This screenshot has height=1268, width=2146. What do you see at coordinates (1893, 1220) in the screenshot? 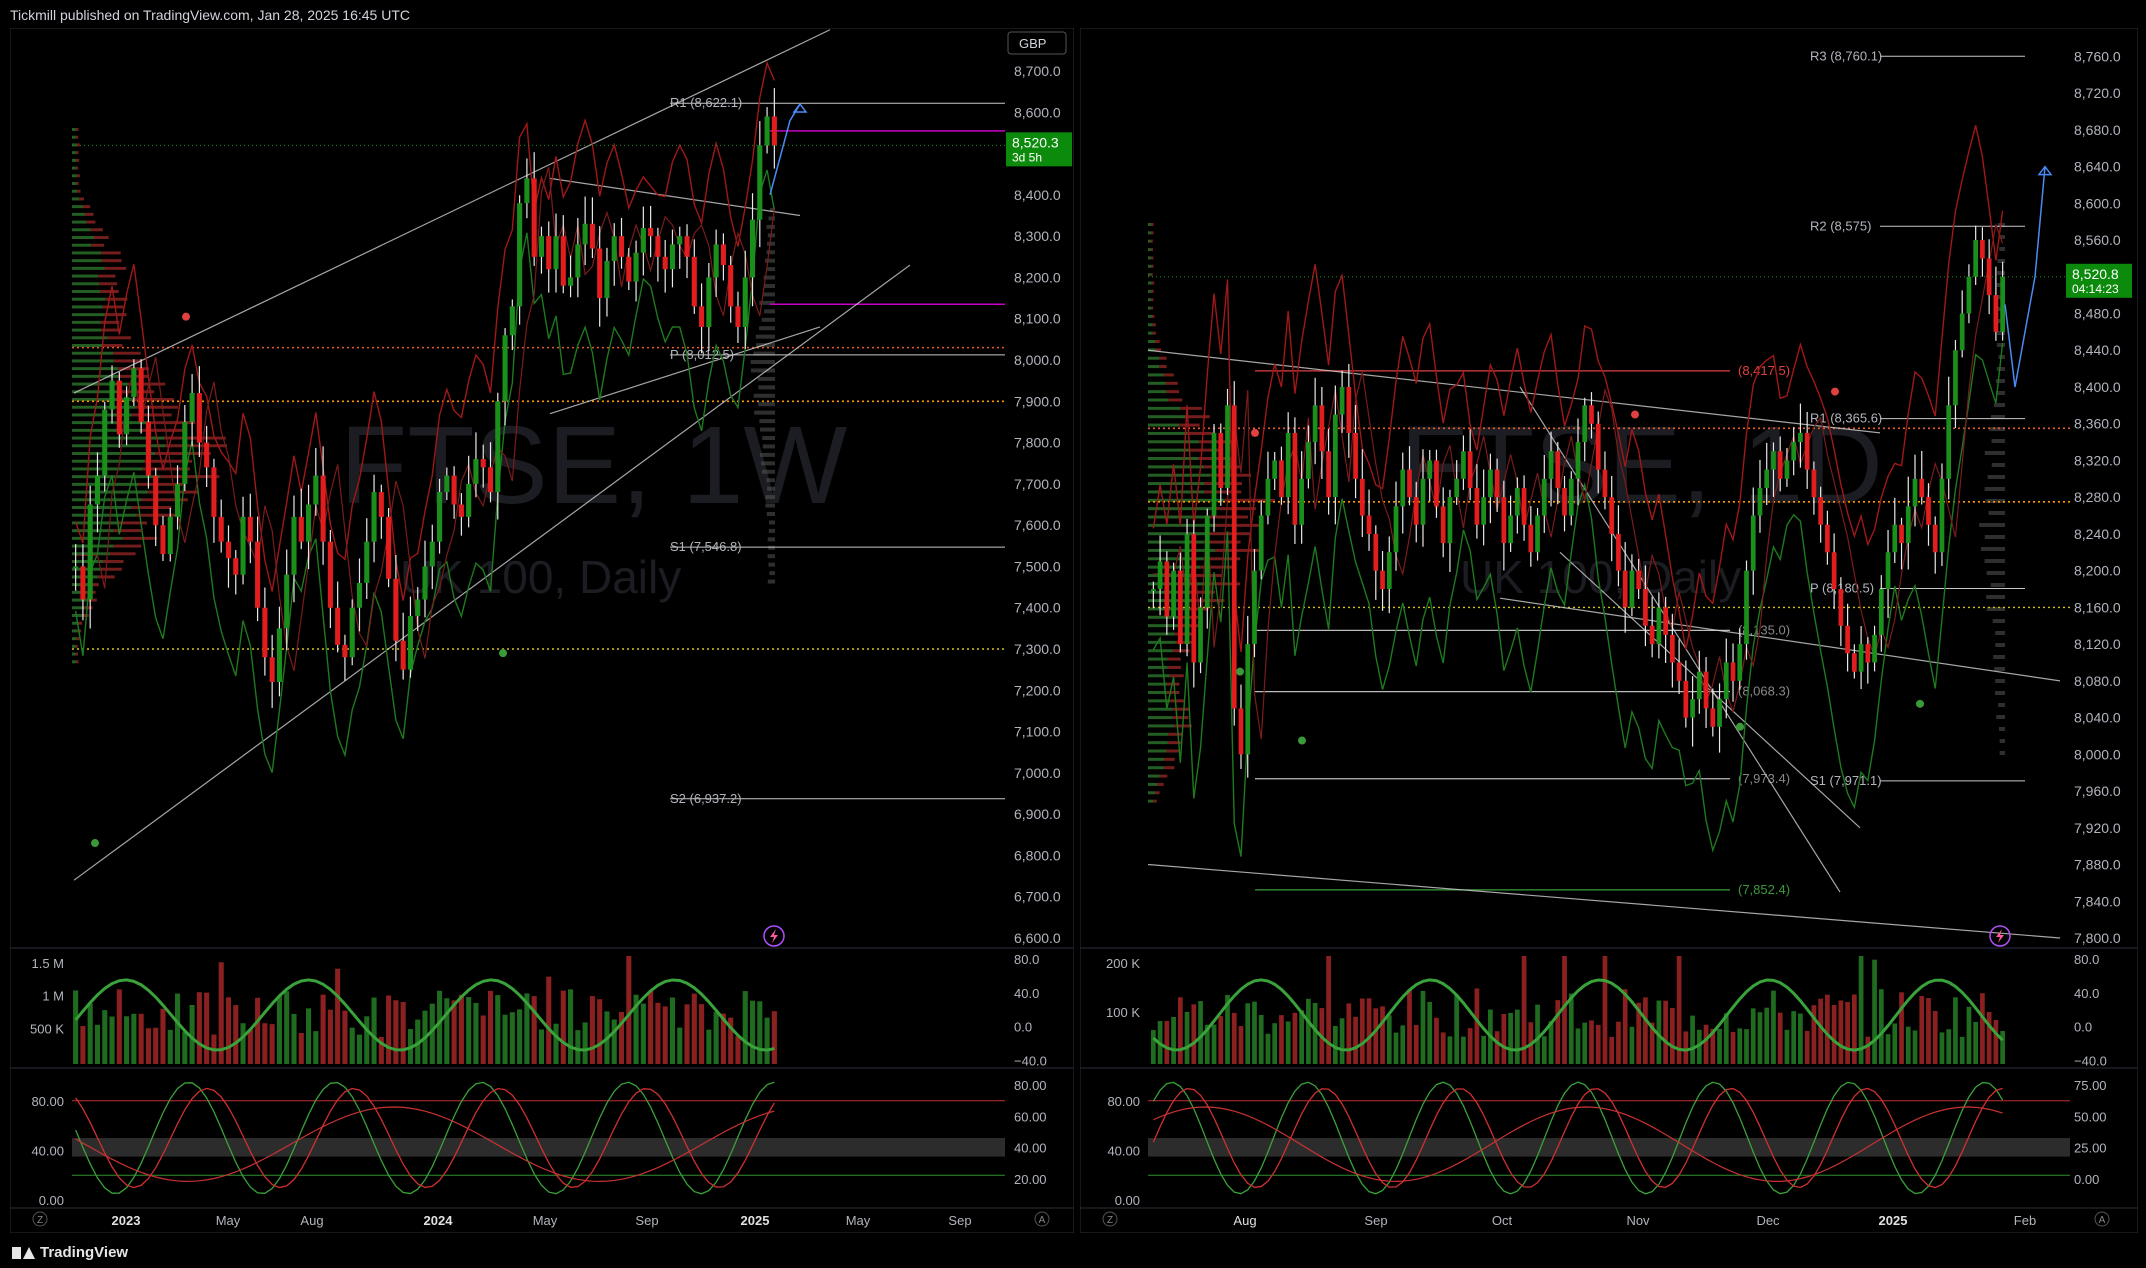
I see `time-axis-tick: 2025` at bounding box center [1893, 1220].